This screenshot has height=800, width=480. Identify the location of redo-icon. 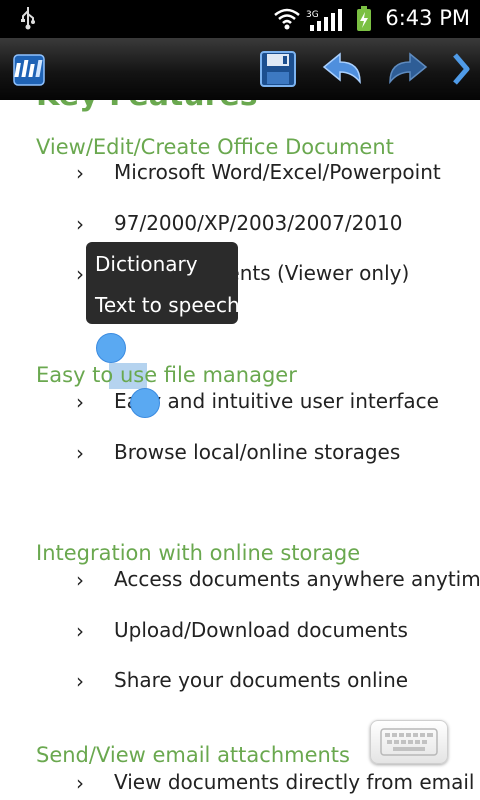
(407, 69).